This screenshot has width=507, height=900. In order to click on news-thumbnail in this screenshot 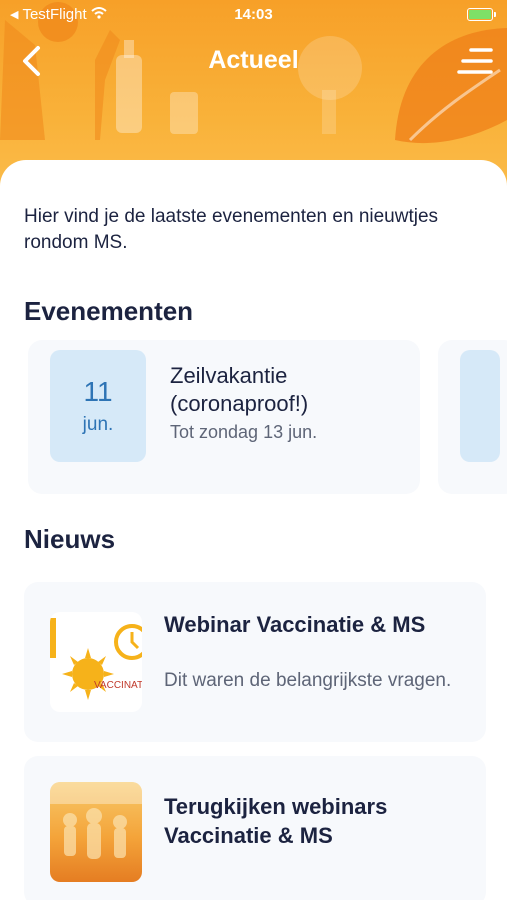, I will do `click(96, 832)`.